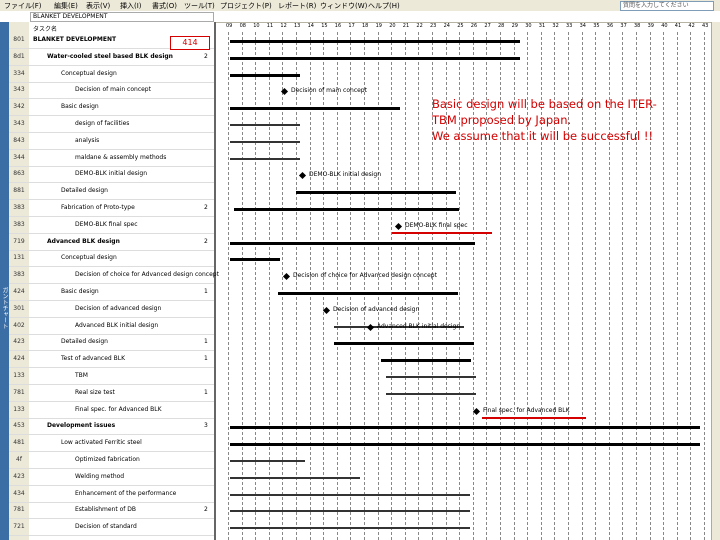  I want to click on table-row: 4f Optimized fabrication, so click(111, 460).